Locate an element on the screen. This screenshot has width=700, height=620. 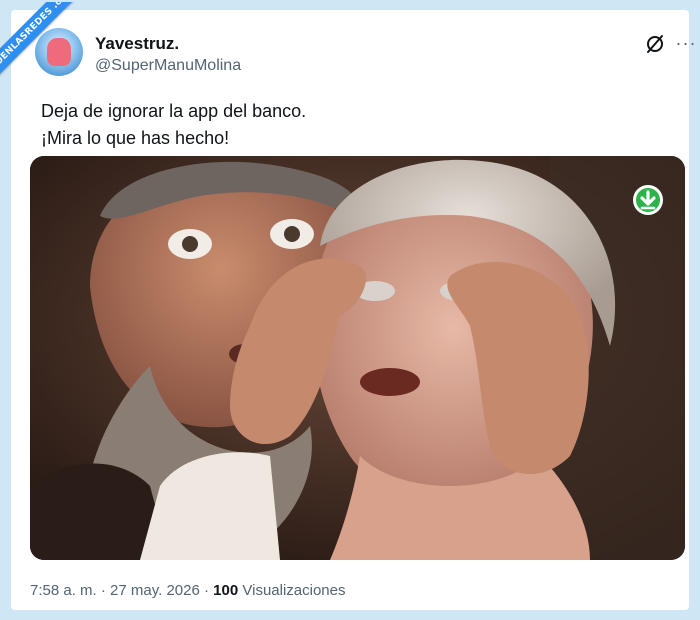
avatar-figure is located at coordinates (59, 52).